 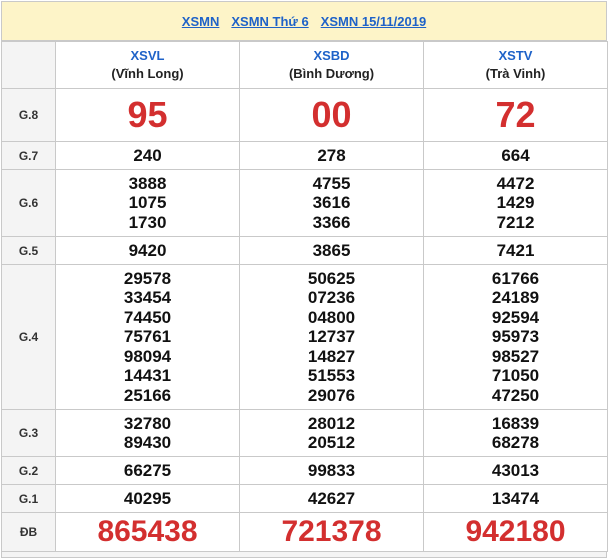 What do you see at coordinates (331, 155) in the screenshot?
I see `prize-value: 278` at bounding box center [331, 155].